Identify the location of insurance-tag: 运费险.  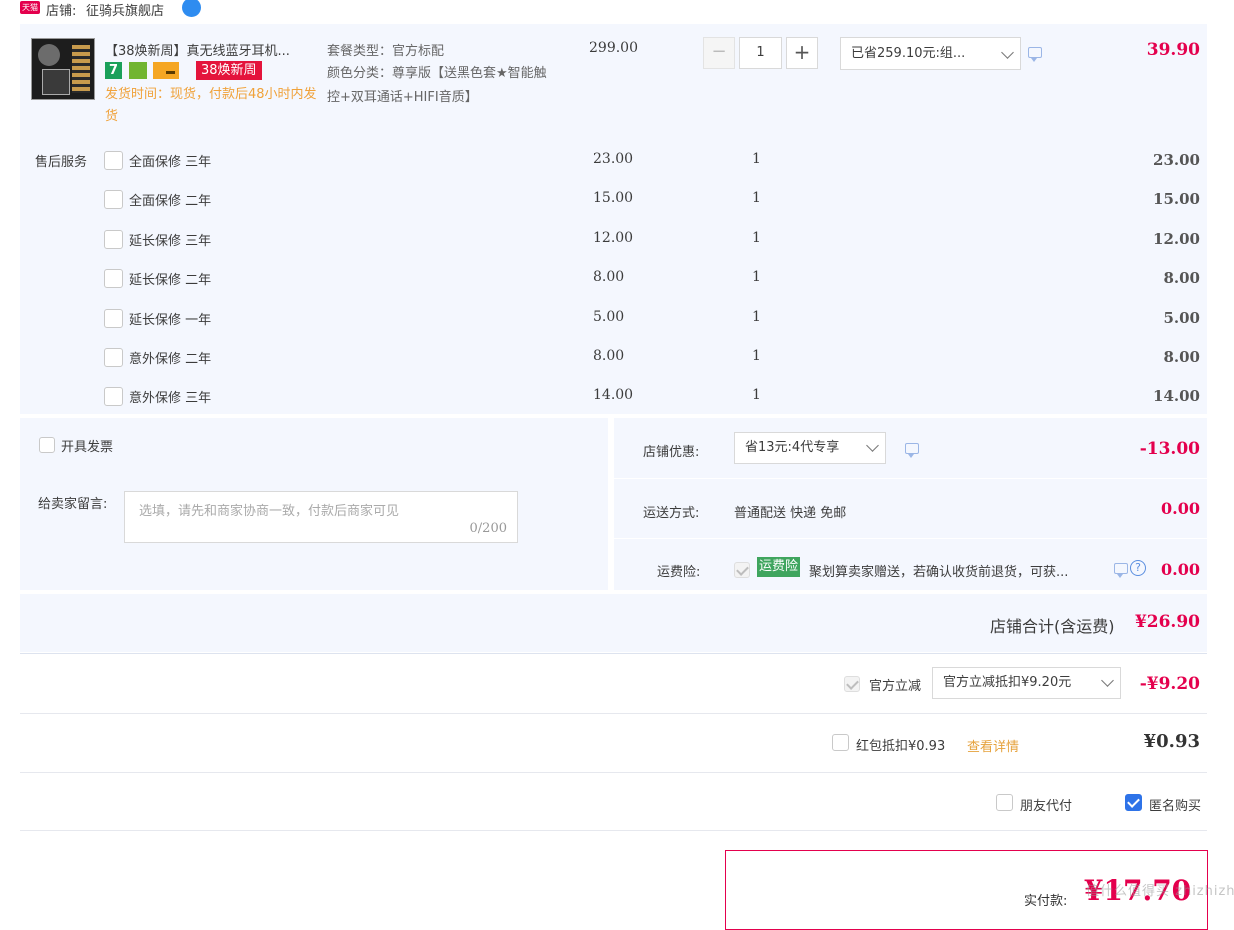
(779, 567).